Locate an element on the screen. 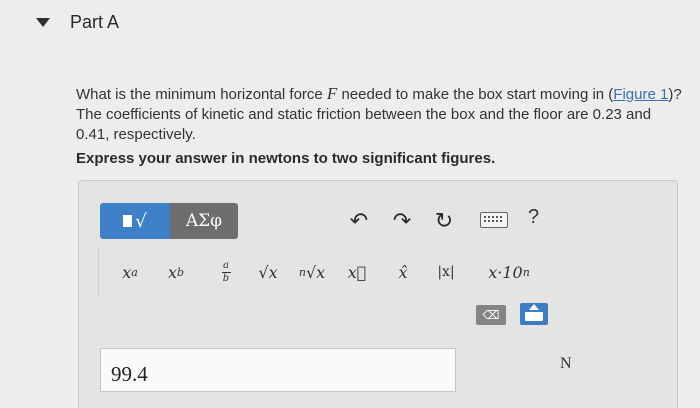  keyboard-toggle-icon is located at coordinates (534, 314).